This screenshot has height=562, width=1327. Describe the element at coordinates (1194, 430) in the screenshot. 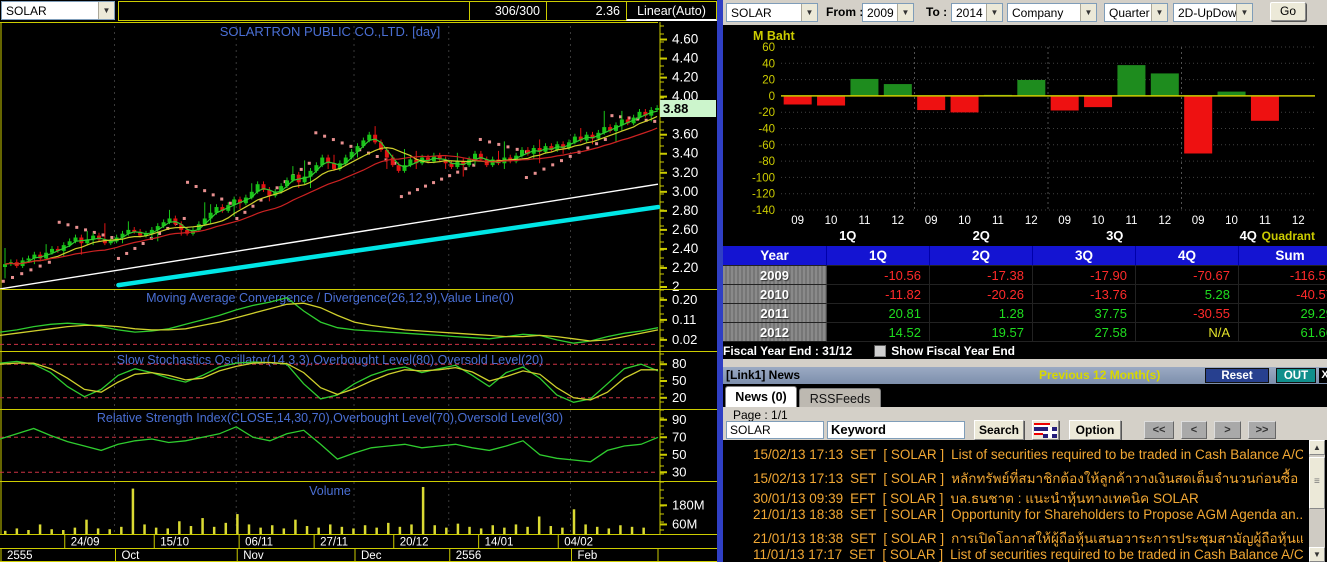

I see `prev-page-button: <` at that location.